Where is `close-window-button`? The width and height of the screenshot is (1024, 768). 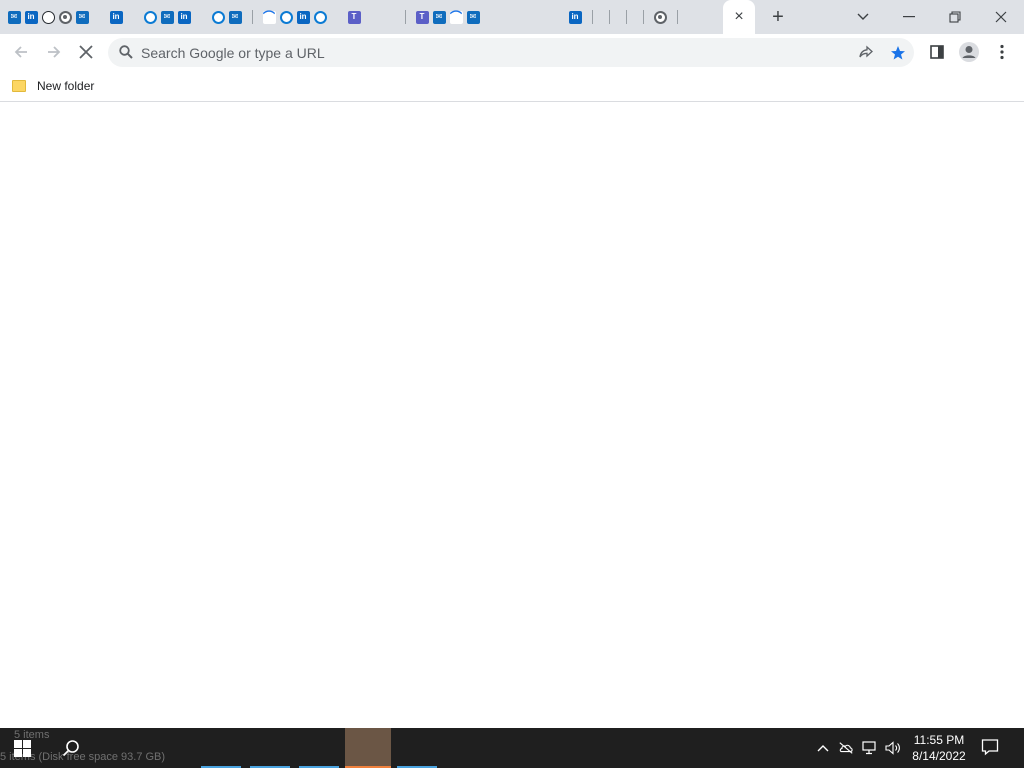 close-window-button is located at coordinates (1001, 17).